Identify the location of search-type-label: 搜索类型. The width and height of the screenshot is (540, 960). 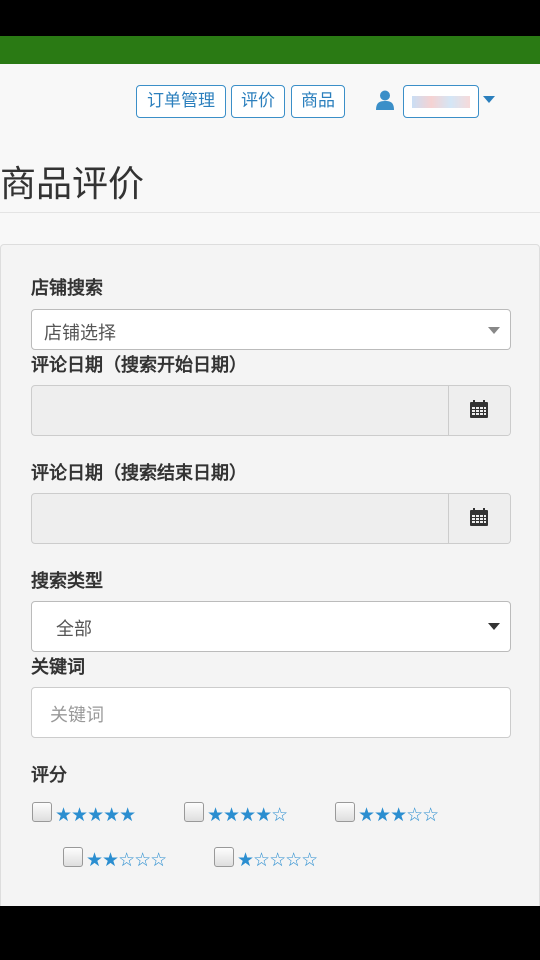
(67, 581).